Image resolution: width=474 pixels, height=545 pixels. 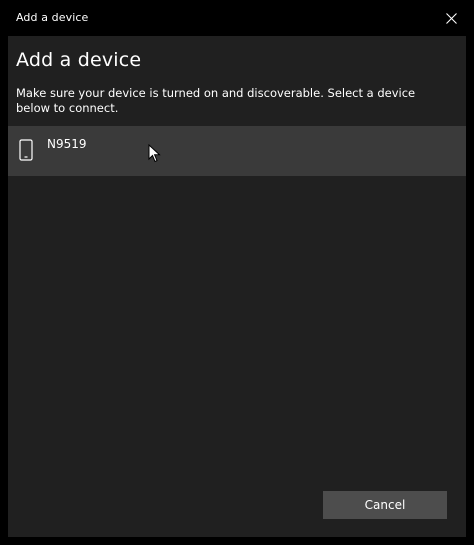 I want to click on mouse-pointer-icon, so click(x=154, y=153).